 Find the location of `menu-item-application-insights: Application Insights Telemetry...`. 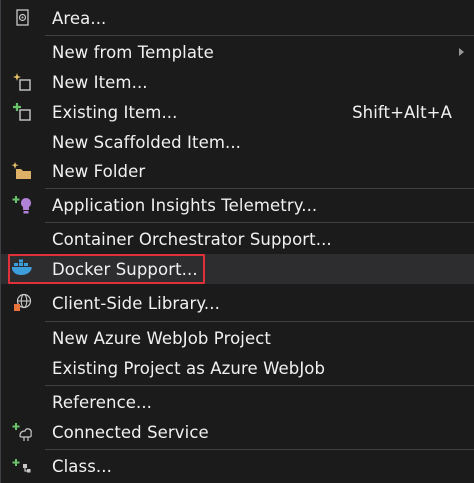

menu-item-application-insights: Application Insights Telemetry... is located at coordinates (237, 205).